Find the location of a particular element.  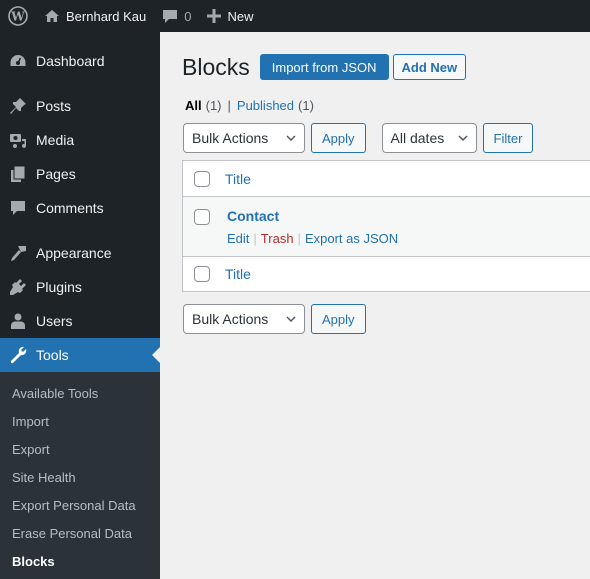

dashboard-icon is located at coordinates (18, 61).